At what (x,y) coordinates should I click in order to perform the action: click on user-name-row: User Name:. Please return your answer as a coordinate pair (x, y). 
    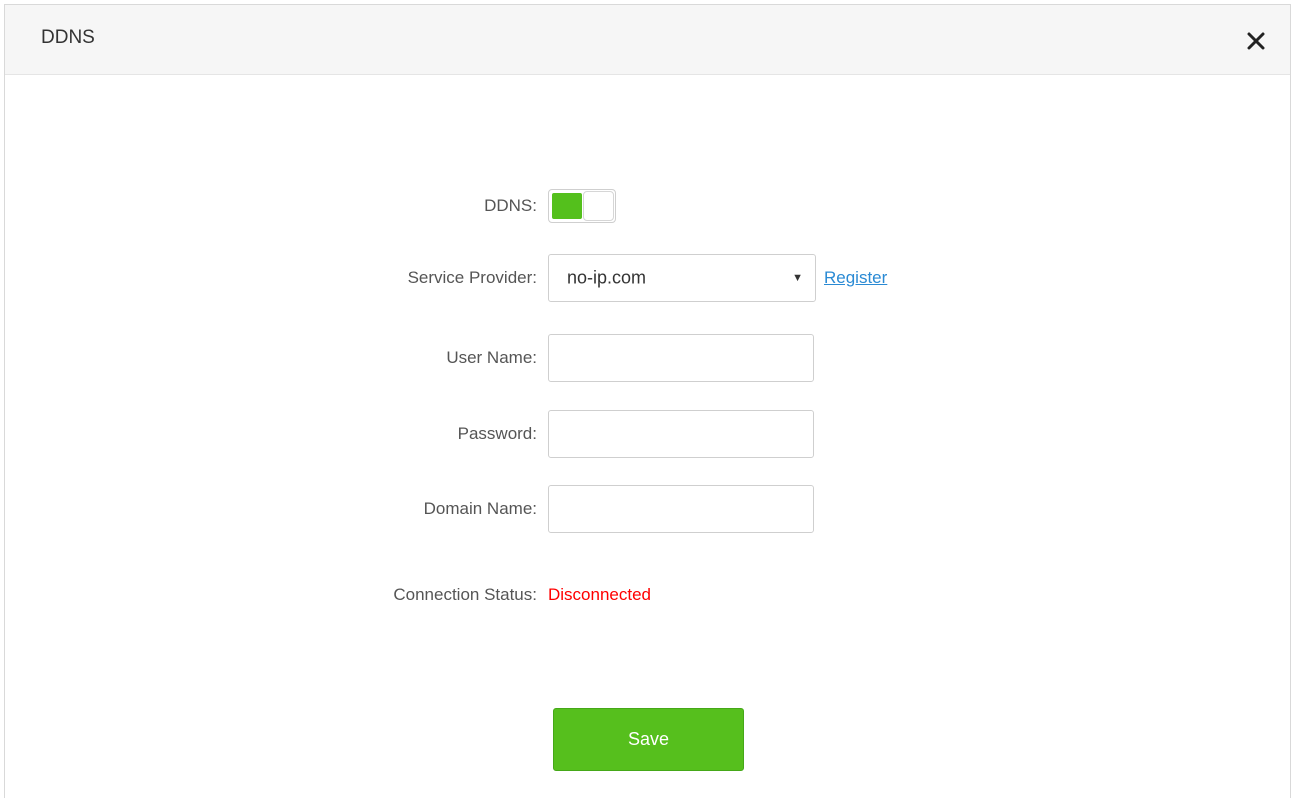
    Looking at the image, I should click on (647, 358).